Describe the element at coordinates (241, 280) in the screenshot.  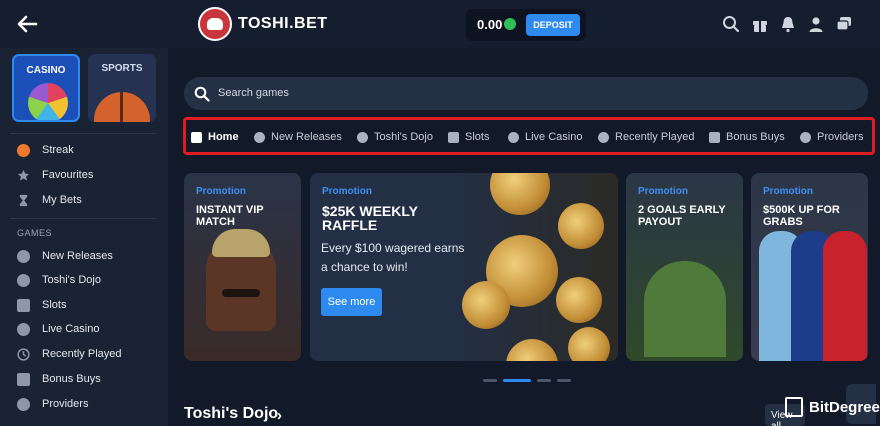
I see `promo-character-image` at that location.